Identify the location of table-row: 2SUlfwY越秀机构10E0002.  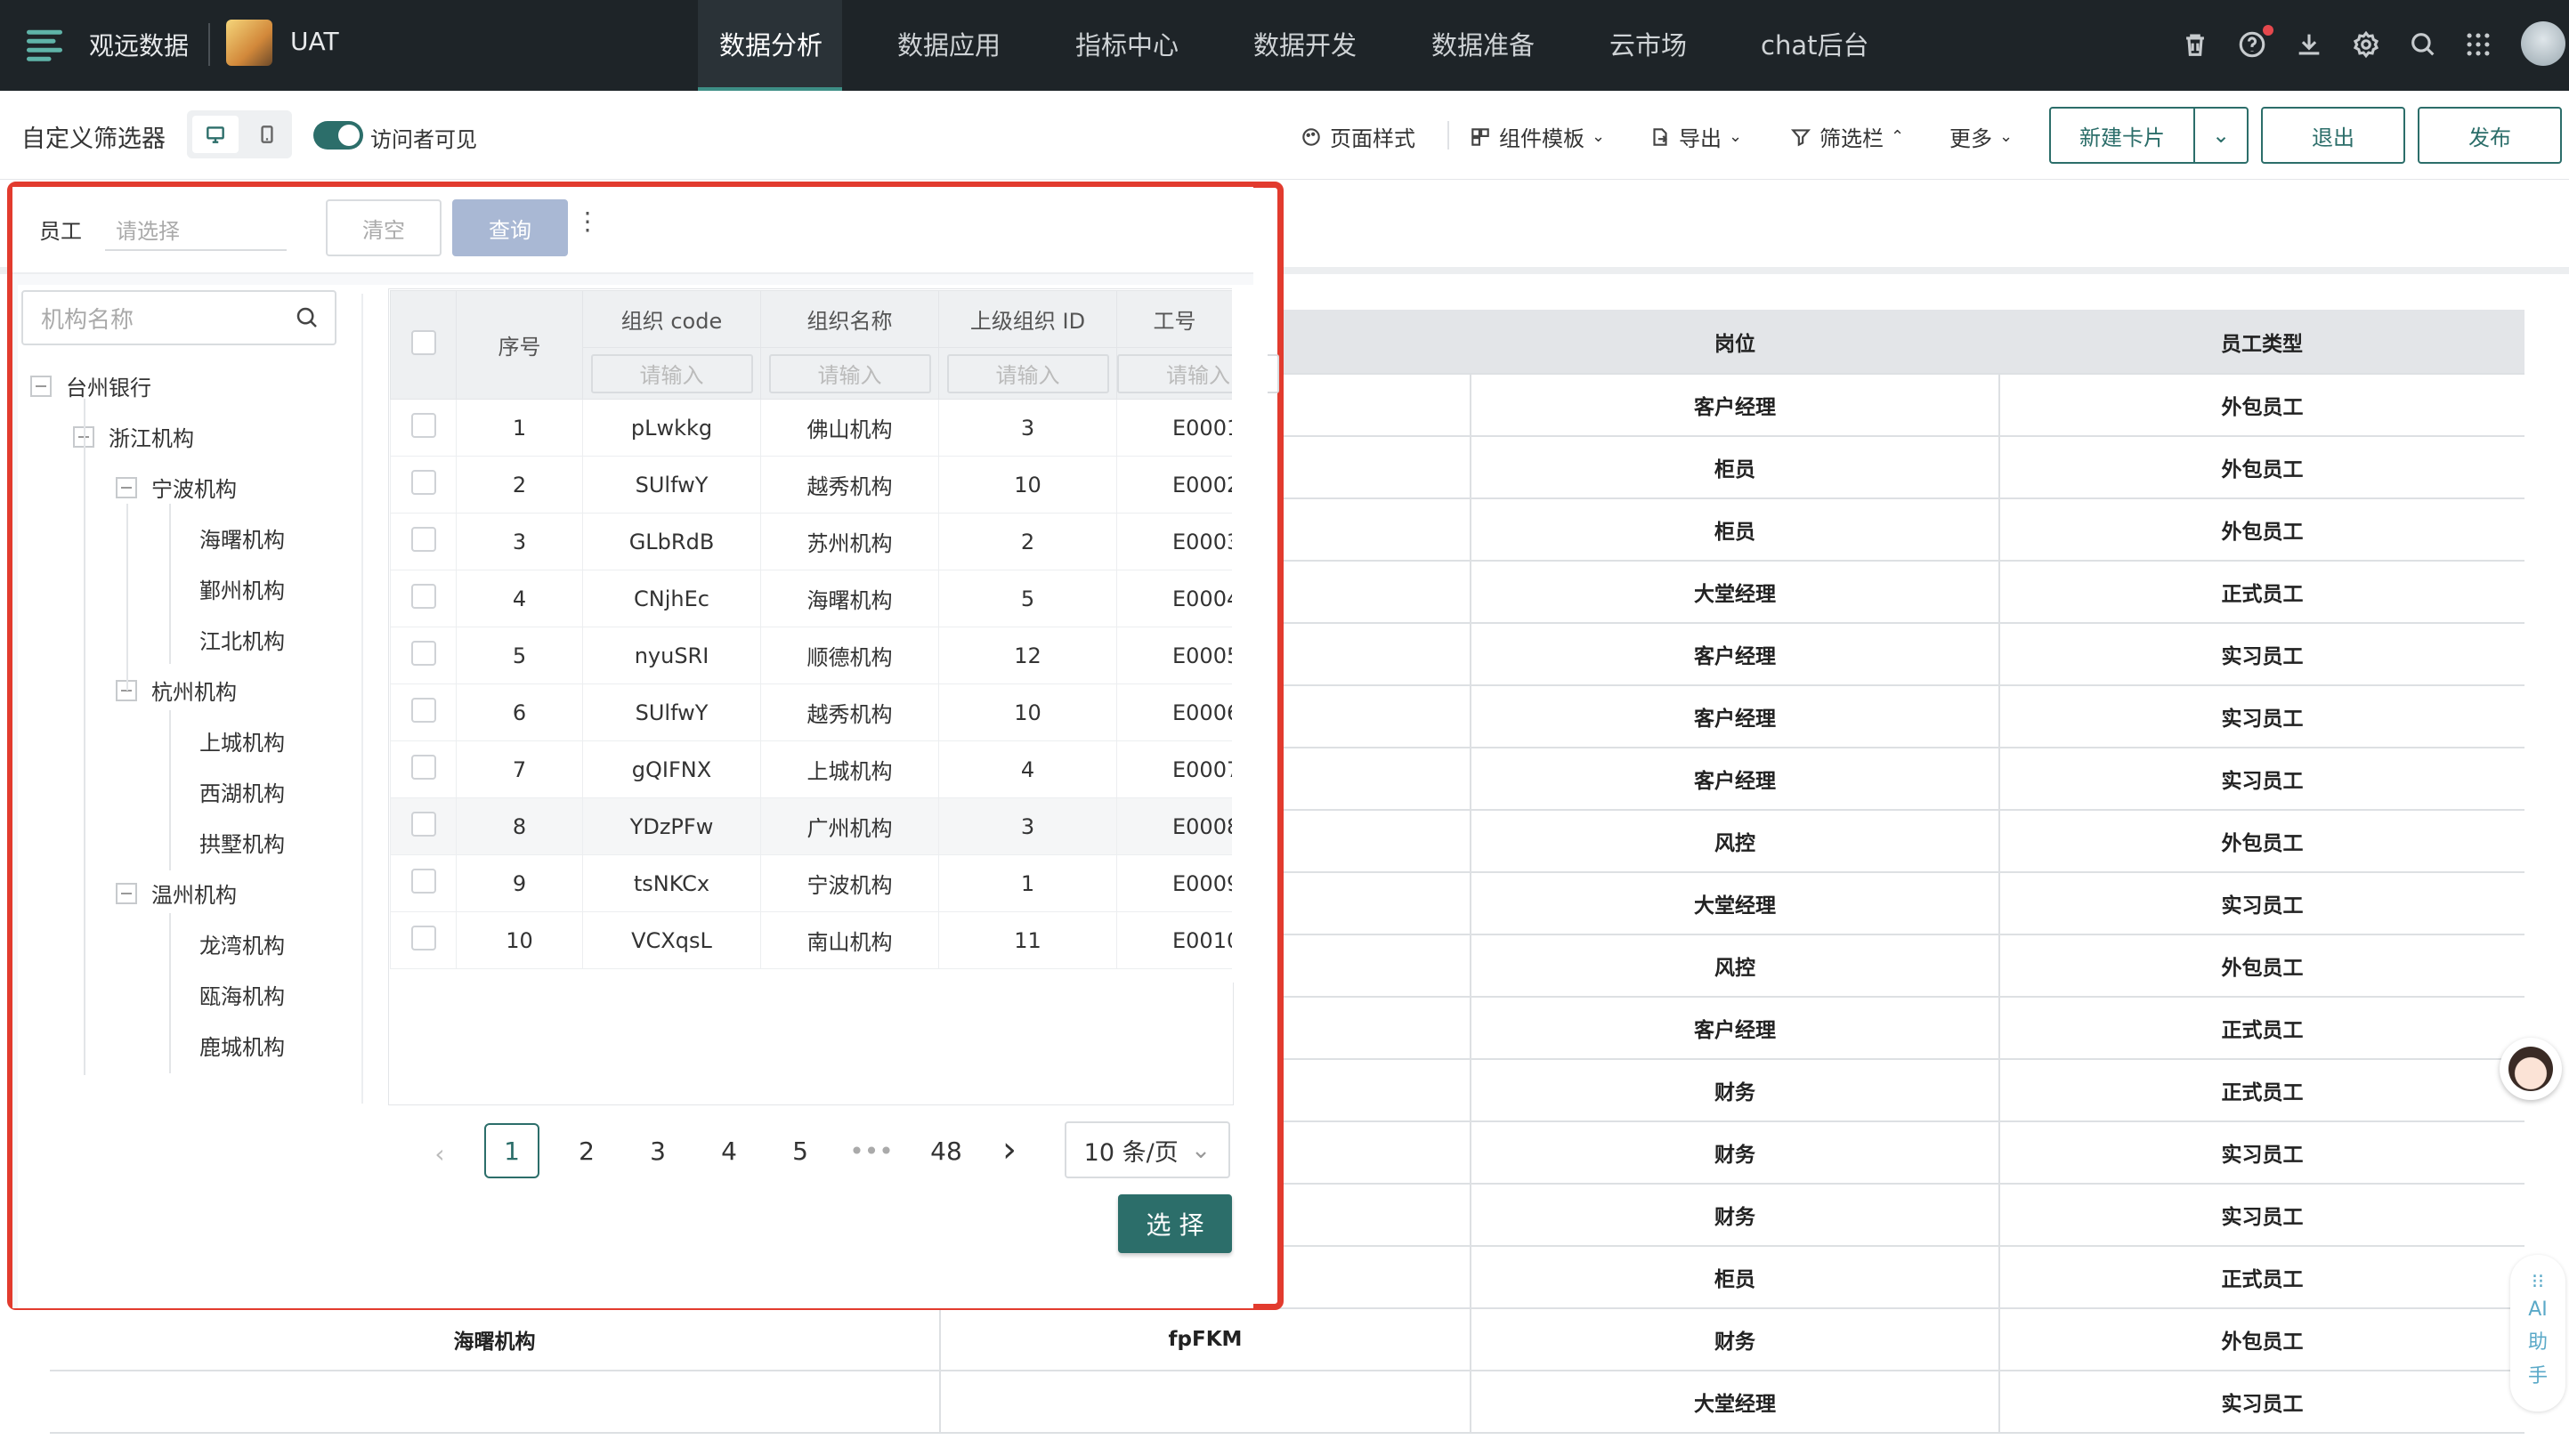
(811, 485).